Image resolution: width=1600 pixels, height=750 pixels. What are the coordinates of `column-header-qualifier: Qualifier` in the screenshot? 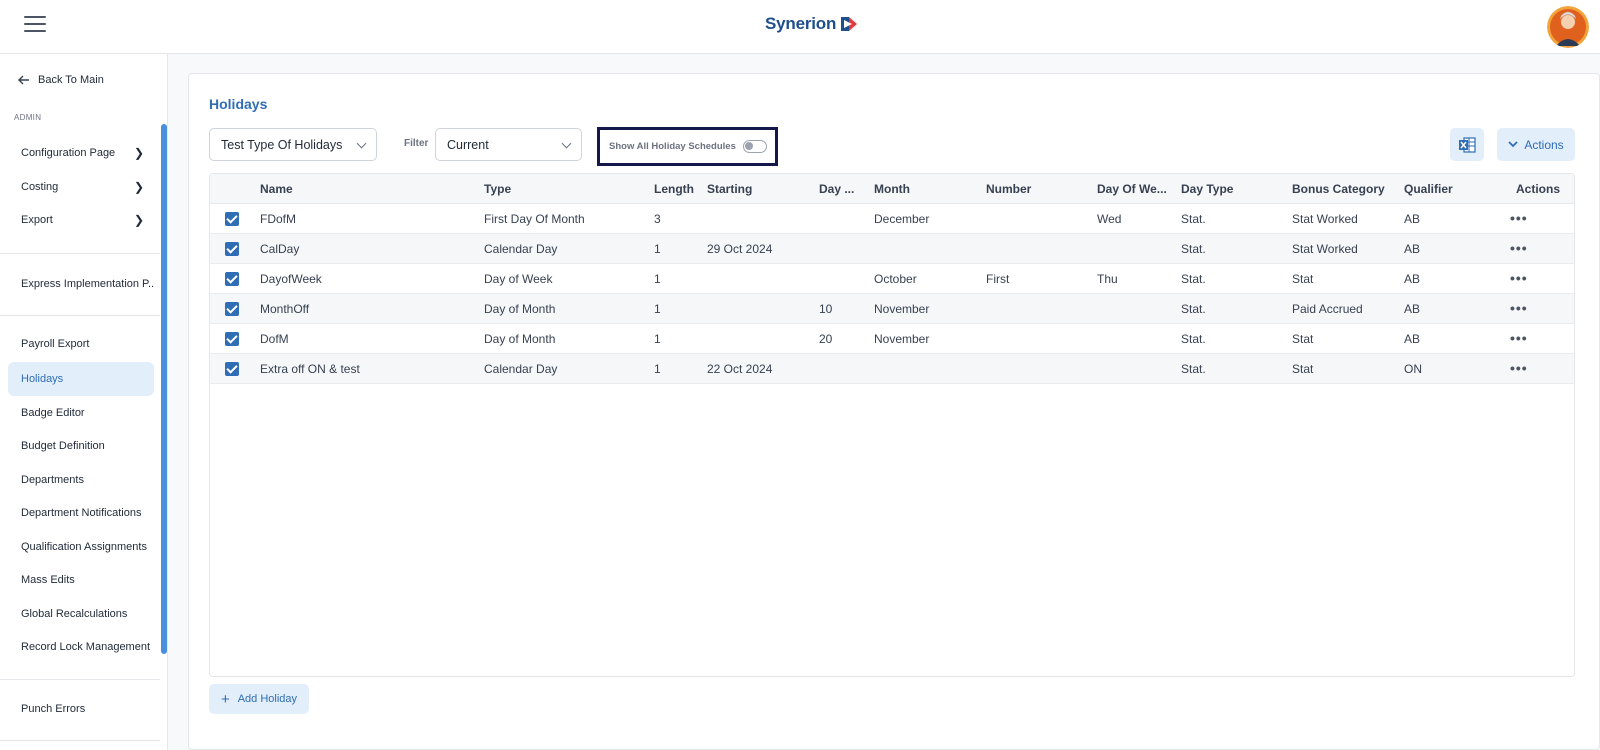 It's located at (1428, 189).